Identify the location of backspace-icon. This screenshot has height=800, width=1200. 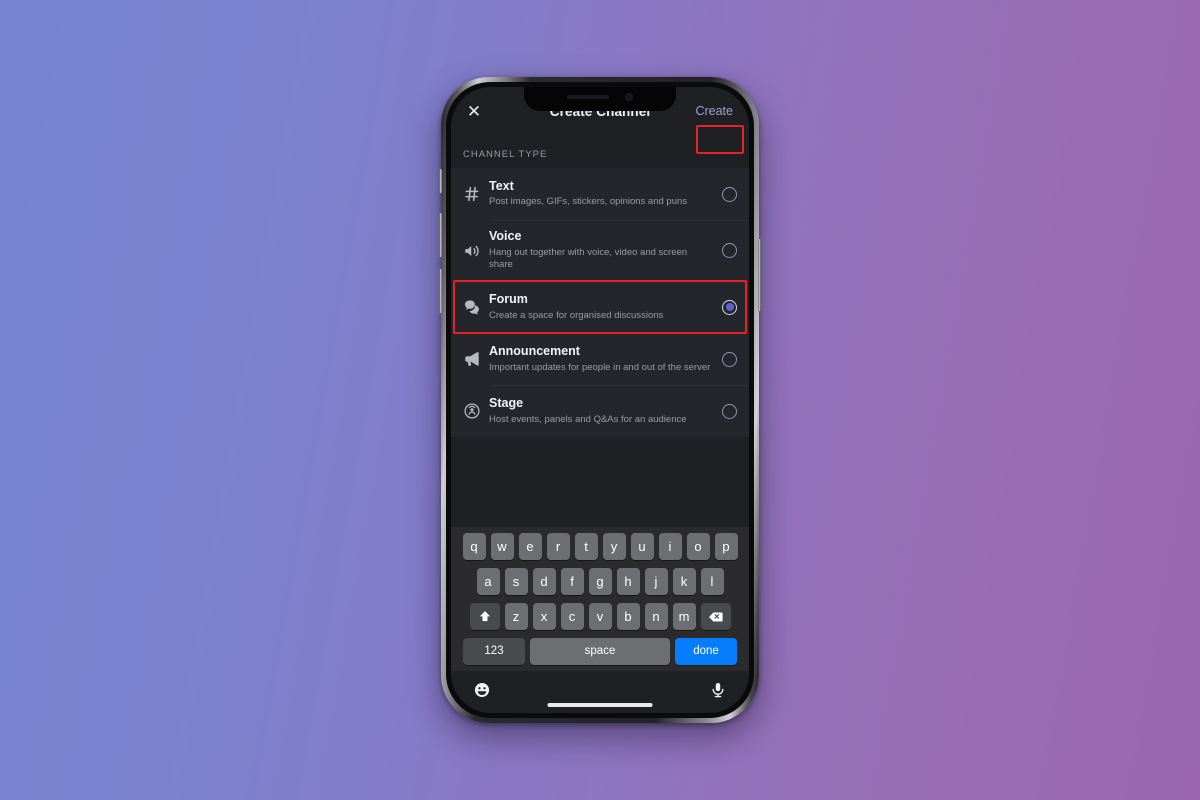
(715, 616).